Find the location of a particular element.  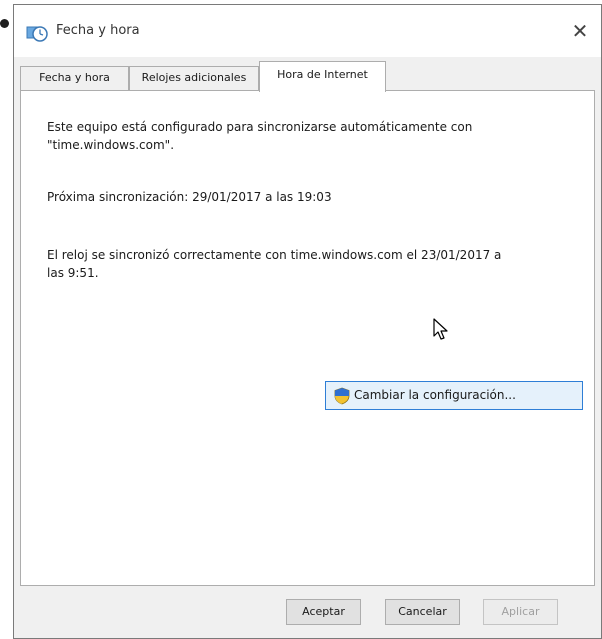

tab-date-time: Fecha y hora is located at coordinates (74, 78).